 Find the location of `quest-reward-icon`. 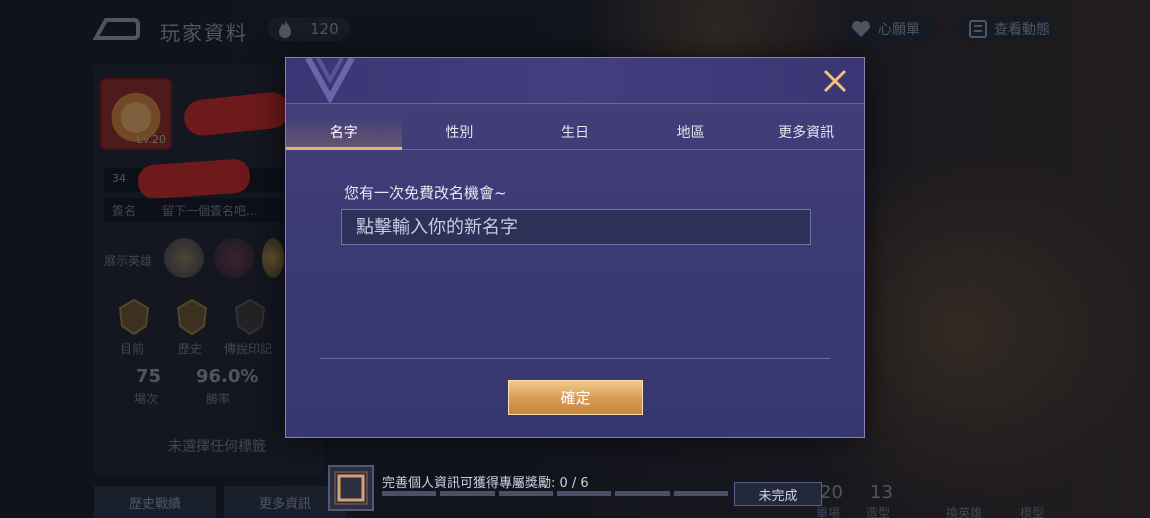

quest-reward-icon is located at coordinates (351, 488).